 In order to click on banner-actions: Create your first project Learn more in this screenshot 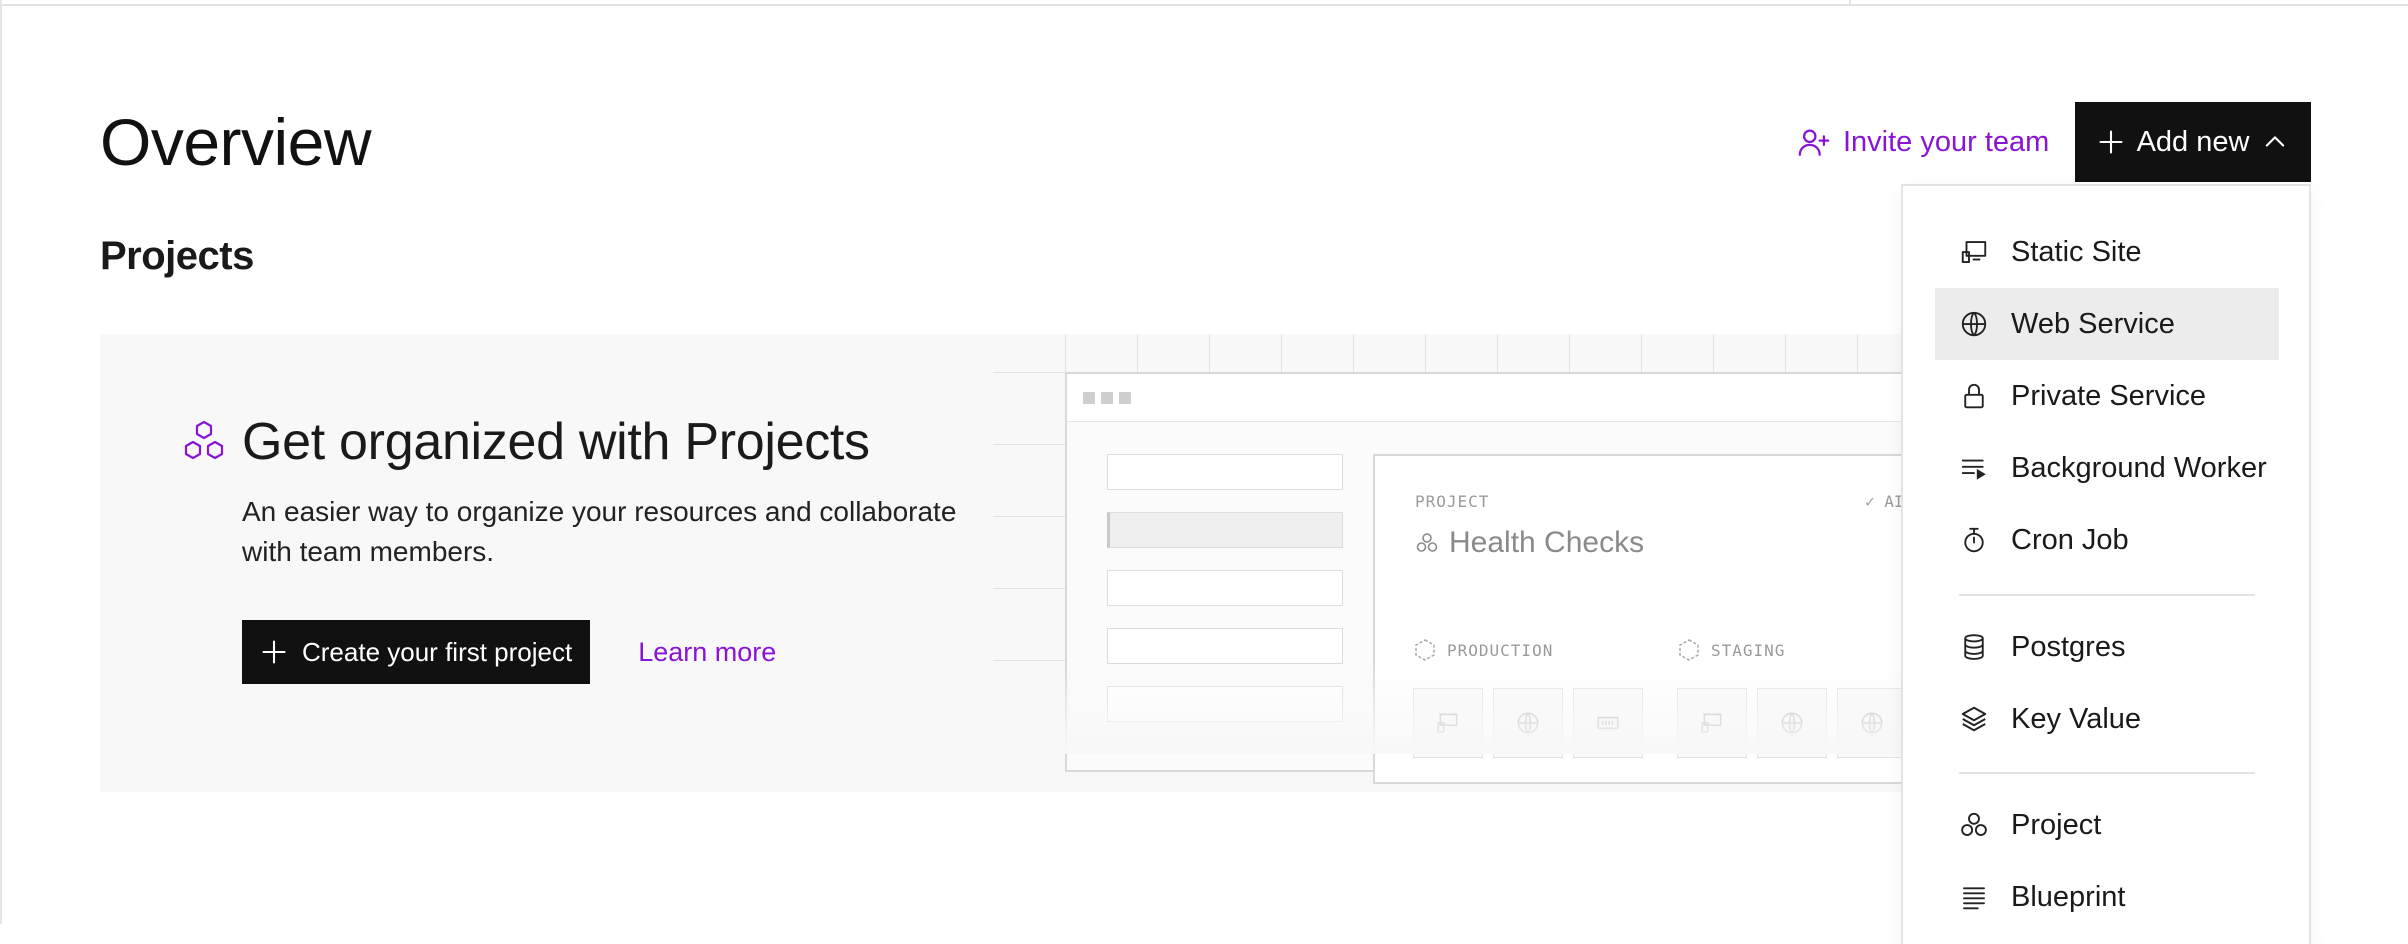, I will do `click(636, 652)`.